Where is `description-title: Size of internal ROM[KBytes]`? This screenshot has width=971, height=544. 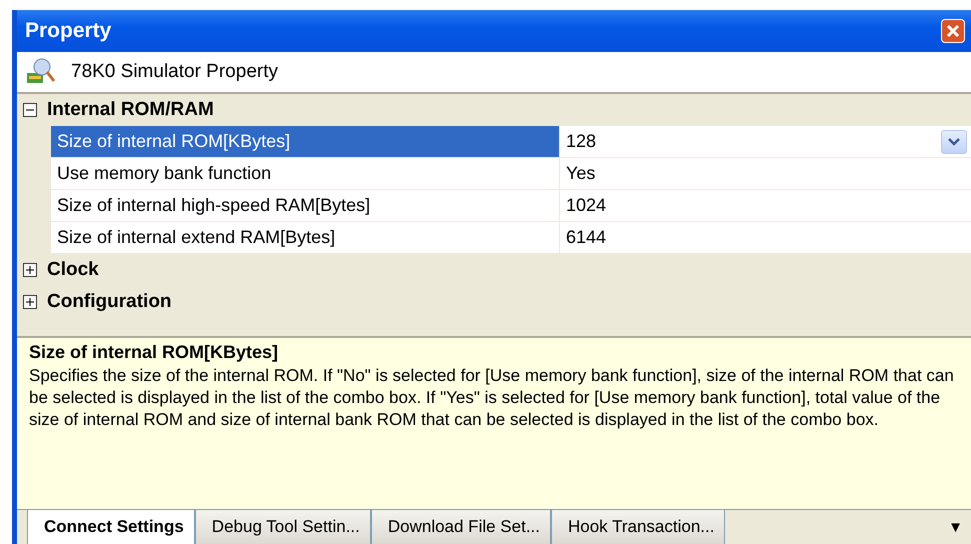
description-title: Size of internal ROM[KBytes] is located at coordinates (154, 352).